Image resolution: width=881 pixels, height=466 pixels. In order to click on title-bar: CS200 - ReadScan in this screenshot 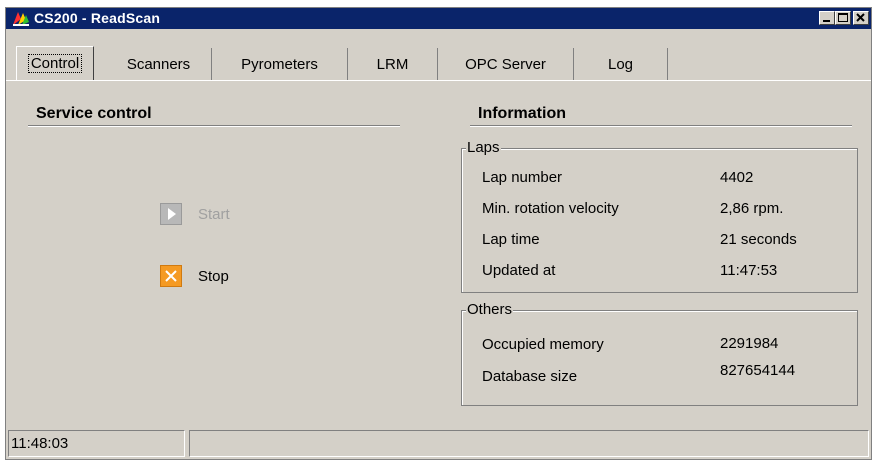, I will do `click(438, 18)`.